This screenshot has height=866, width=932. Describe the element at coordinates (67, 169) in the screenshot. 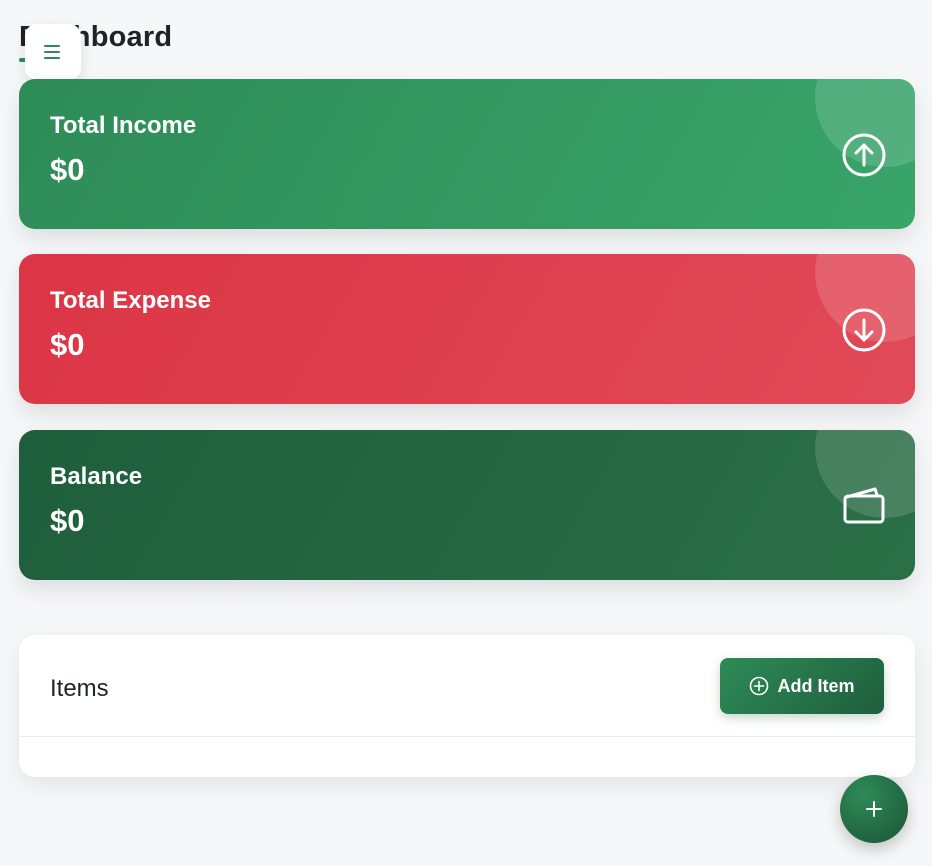

I see `total-income-value: $0` at that location.